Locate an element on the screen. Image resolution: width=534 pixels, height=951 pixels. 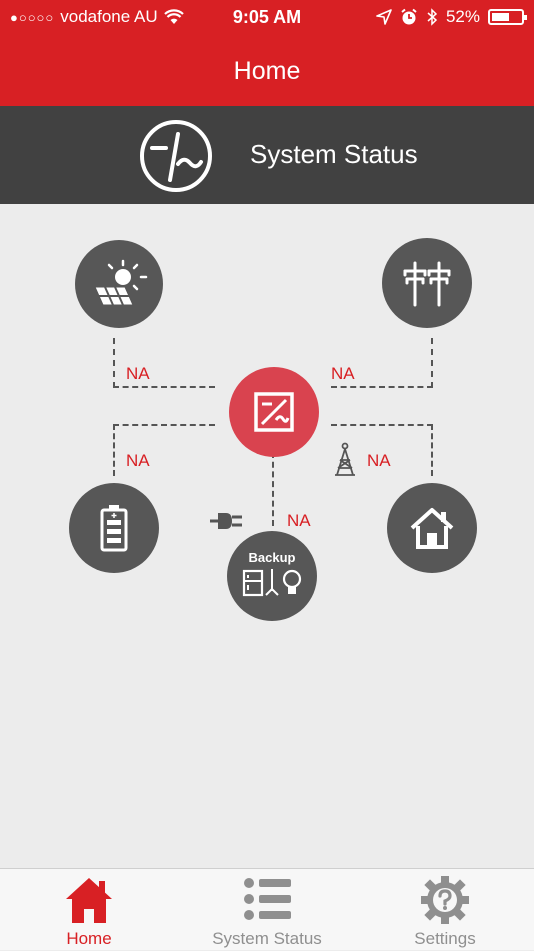
battery-value: NA is located at coordinates (138, 460).